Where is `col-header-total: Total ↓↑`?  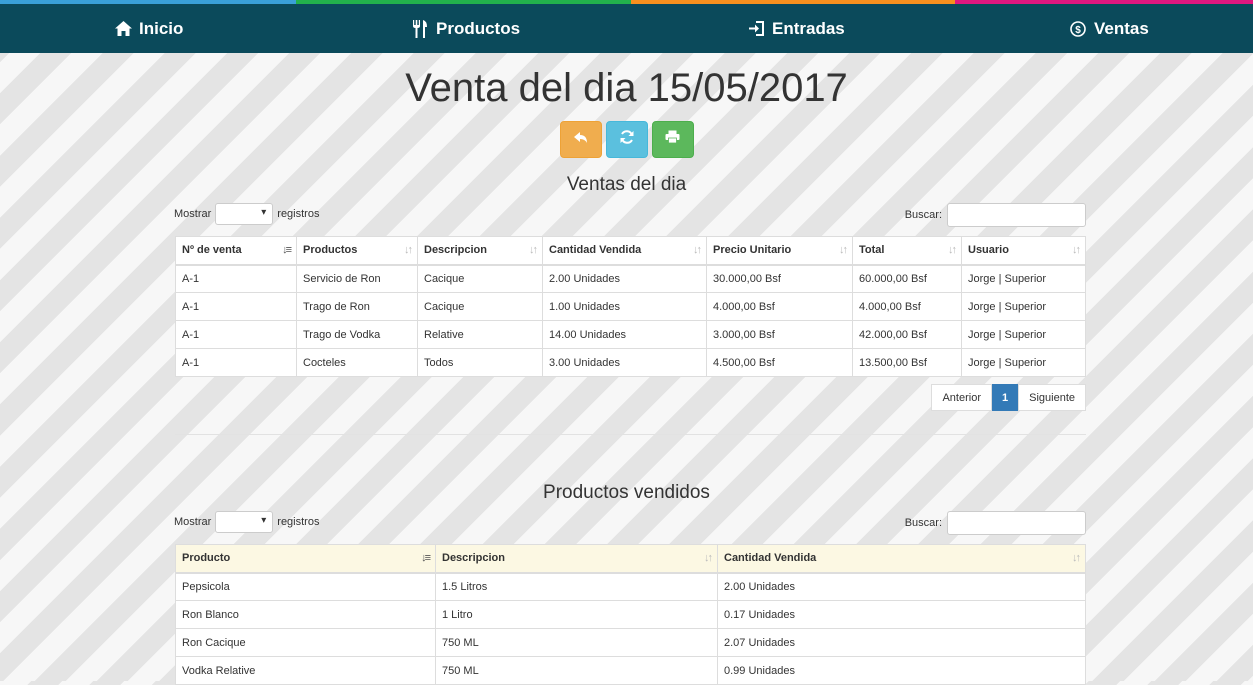
col-header-total: Total ↓↑ is located at coordinates (907, 251).